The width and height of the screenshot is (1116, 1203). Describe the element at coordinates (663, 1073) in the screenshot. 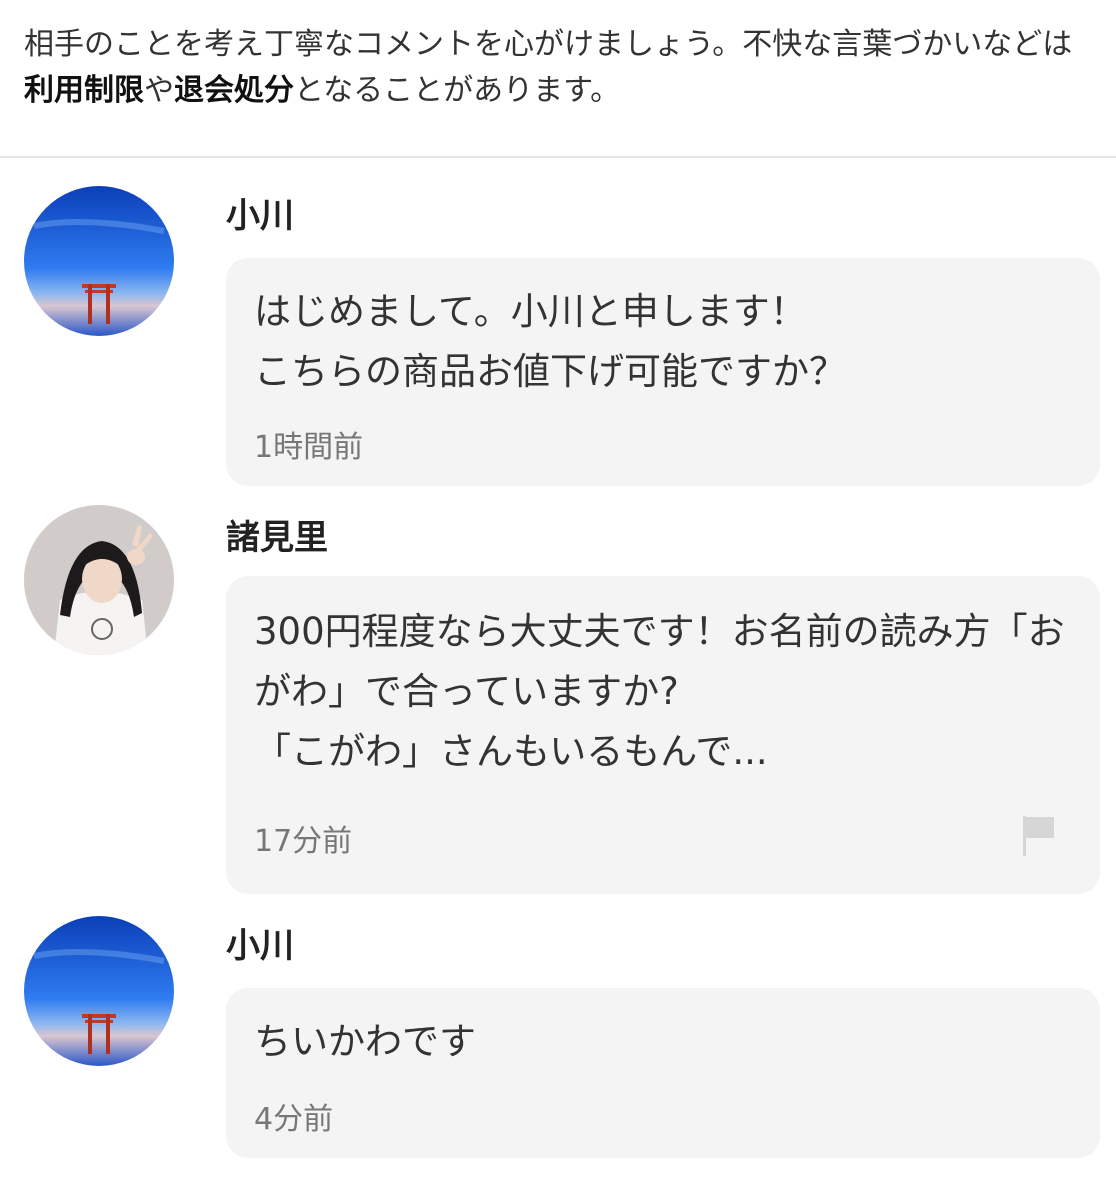

I see `comment-bubble: ちいかわです 4分前` at that location.